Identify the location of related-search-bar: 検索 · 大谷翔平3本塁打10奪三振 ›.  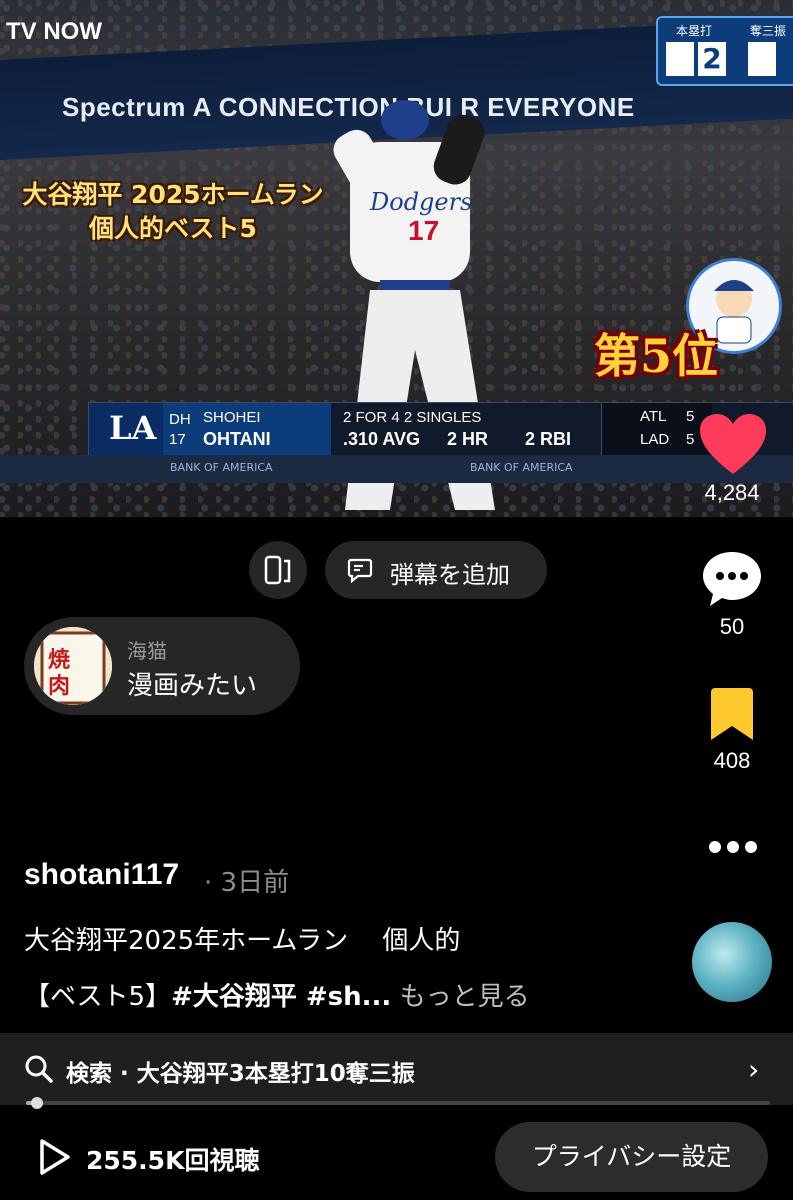
(396, 1069).